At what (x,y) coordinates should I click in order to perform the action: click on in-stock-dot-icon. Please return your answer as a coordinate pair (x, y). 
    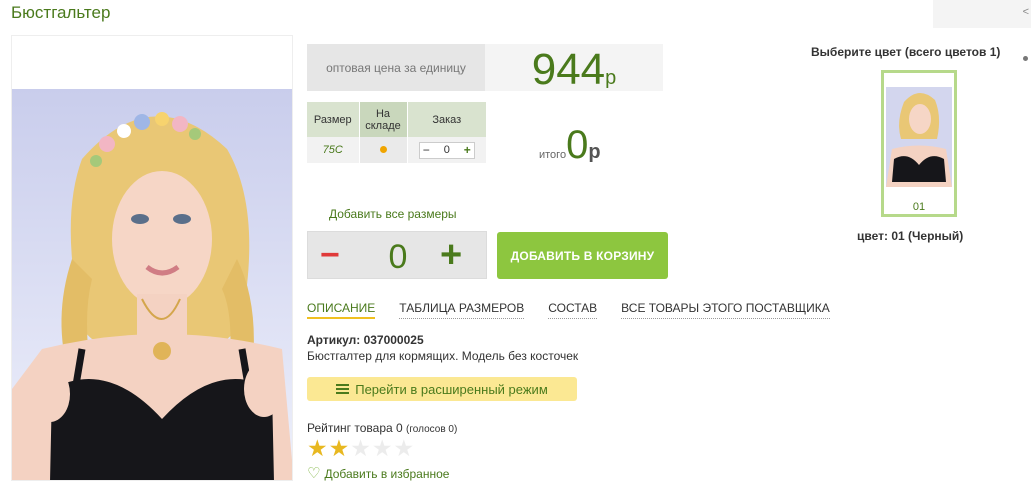
    Looking at the image, I should click on (383, 149).